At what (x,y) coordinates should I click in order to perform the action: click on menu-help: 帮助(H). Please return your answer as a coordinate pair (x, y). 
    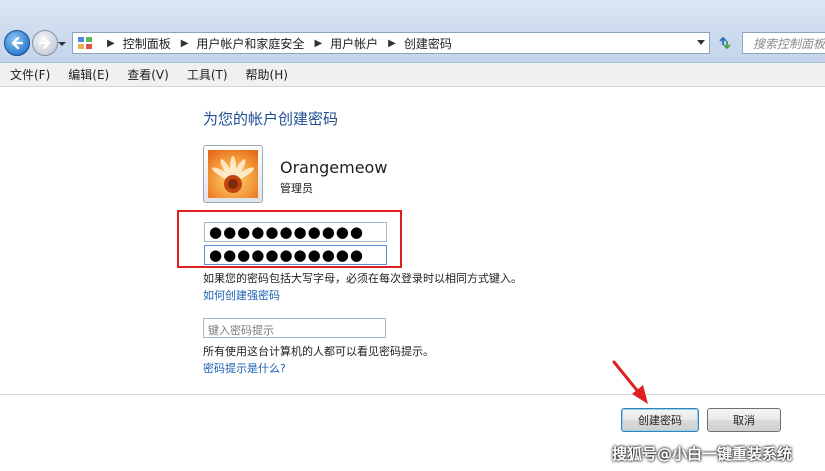
    Looking at the image, I should click on (266, 74).